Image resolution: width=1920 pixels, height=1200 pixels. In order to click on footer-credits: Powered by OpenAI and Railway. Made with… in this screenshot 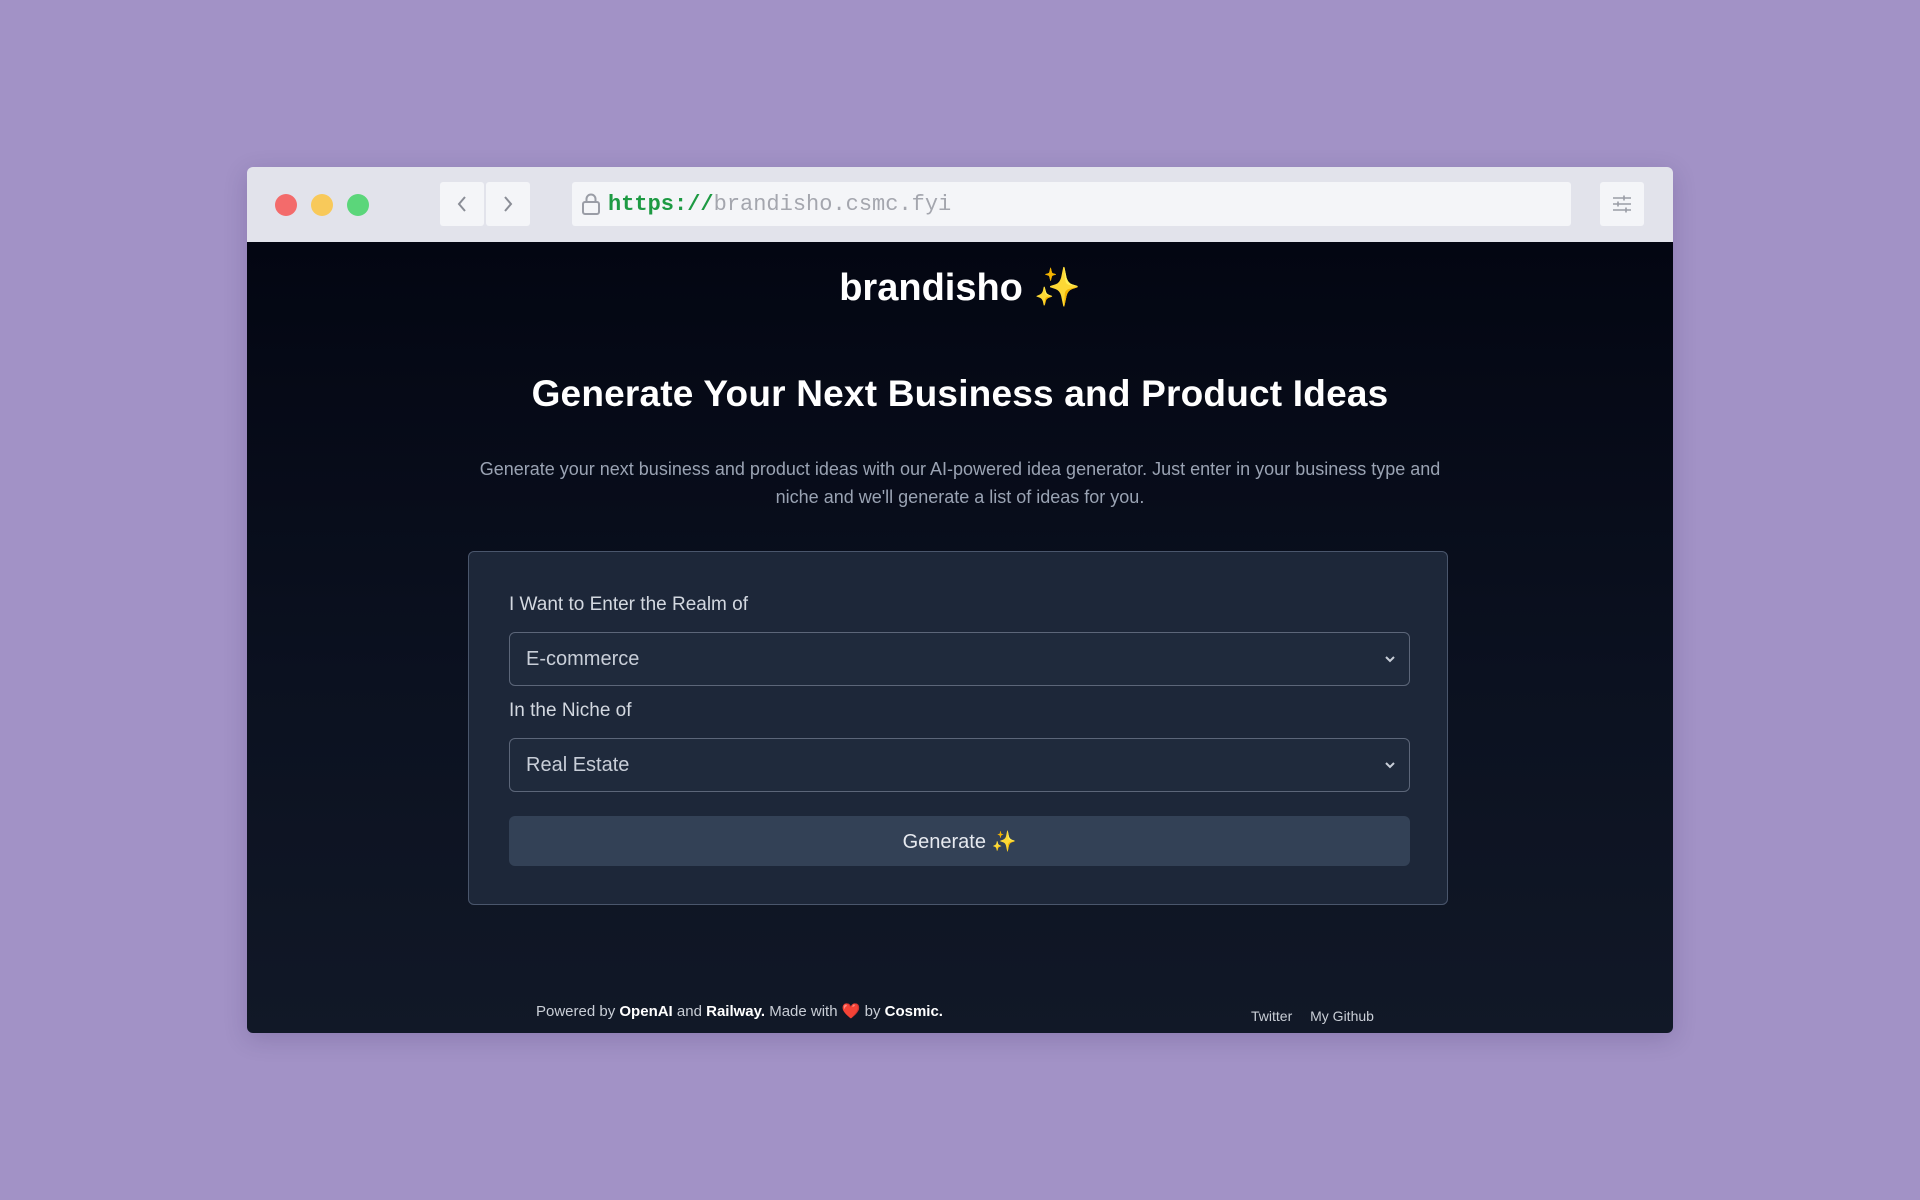, I will do `click(739, 1011)`.